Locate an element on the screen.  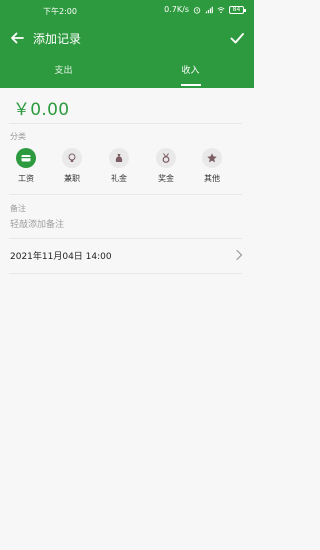
category-item-gift: 礼金 is located at coordinates (119, 168).